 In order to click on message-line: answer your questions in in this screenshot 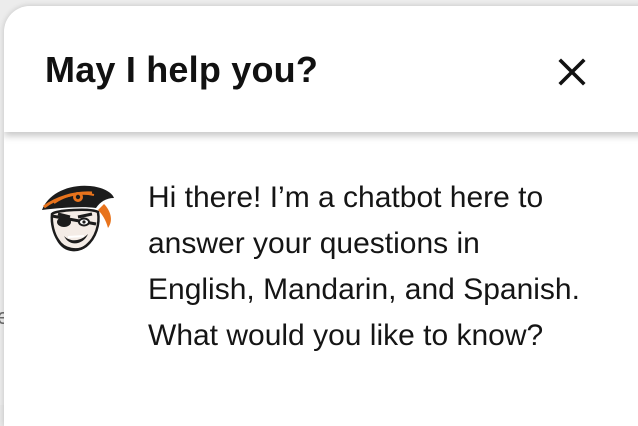, I will do `click(383, 244)`.